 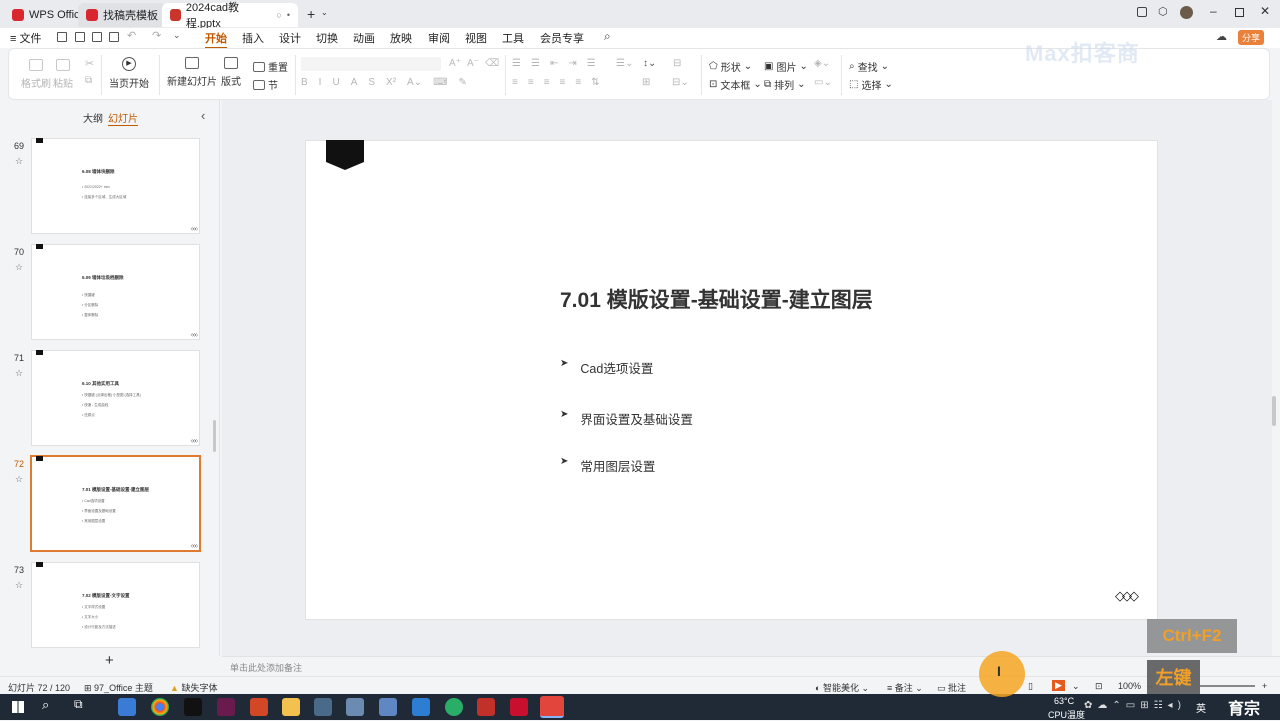 I want to click on powerpoint-icon, so click(x=259, y=707).